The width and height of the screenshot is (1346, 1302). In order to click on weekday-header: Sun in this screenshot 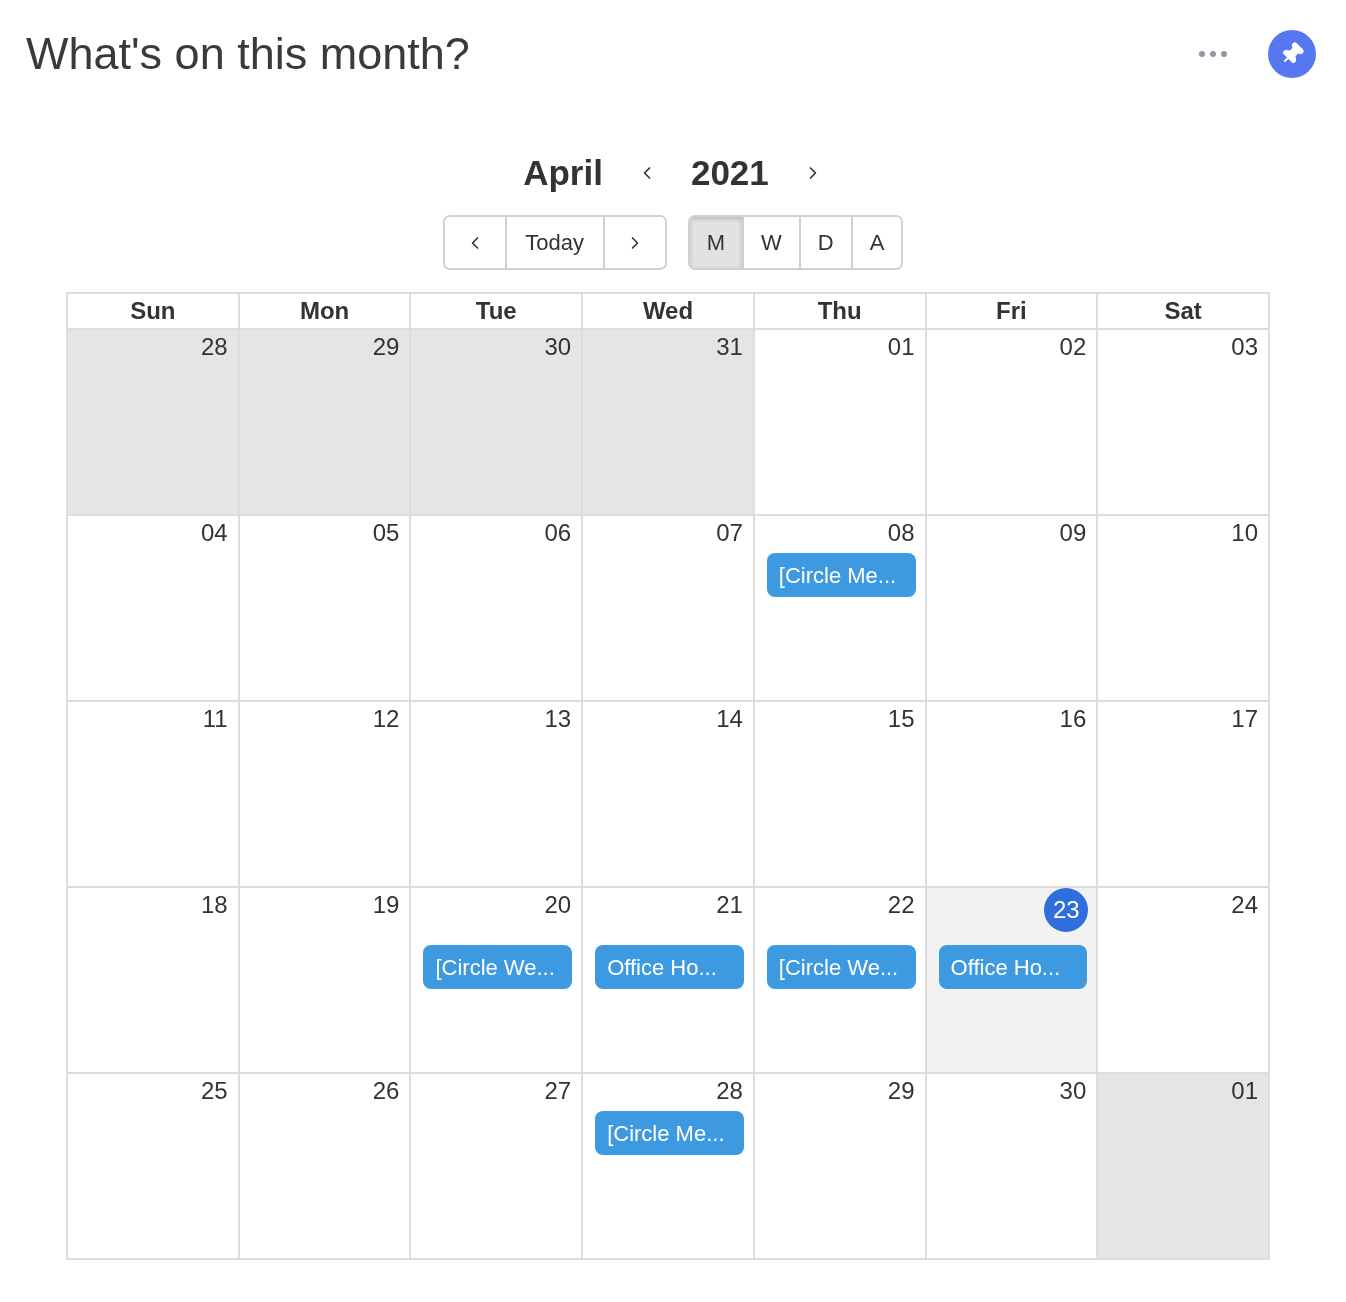, I will do `click(154, 312)`.